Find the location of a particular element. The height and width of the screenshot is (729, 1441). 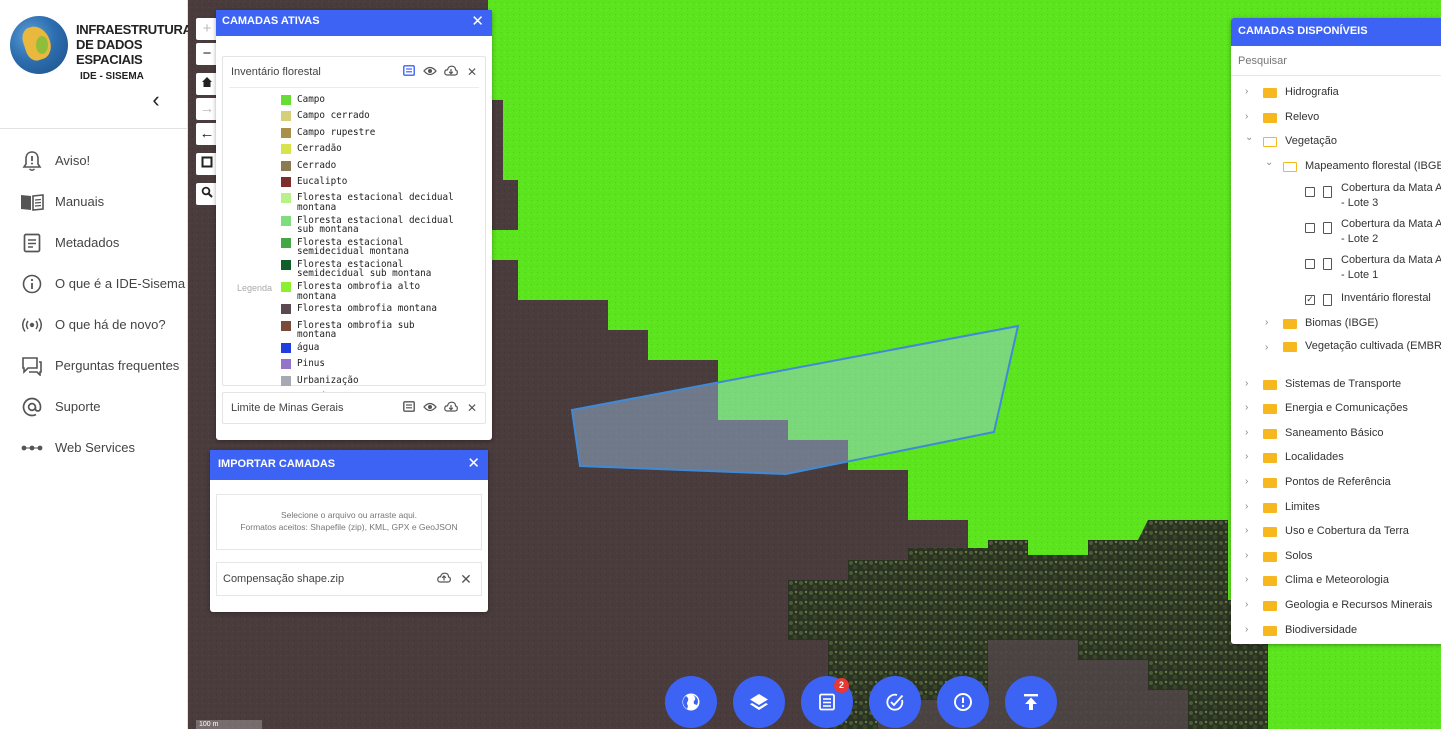

map-search-button is located at coordinates (207, 194).